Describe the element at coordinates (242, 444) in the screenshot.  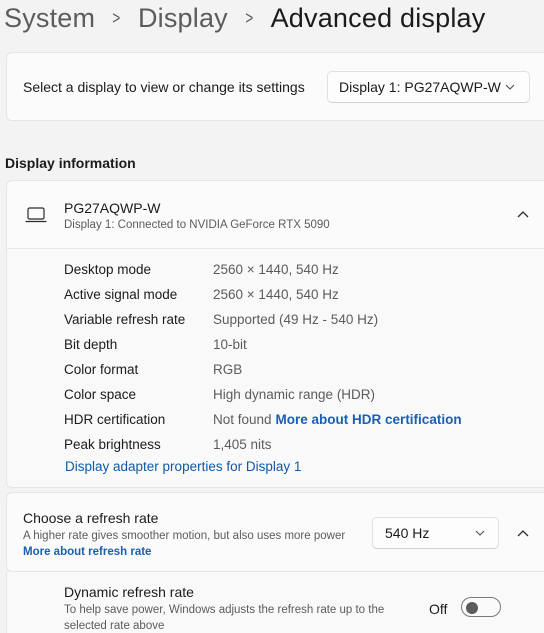
I see `info-value: 1,405 nits` at that location.